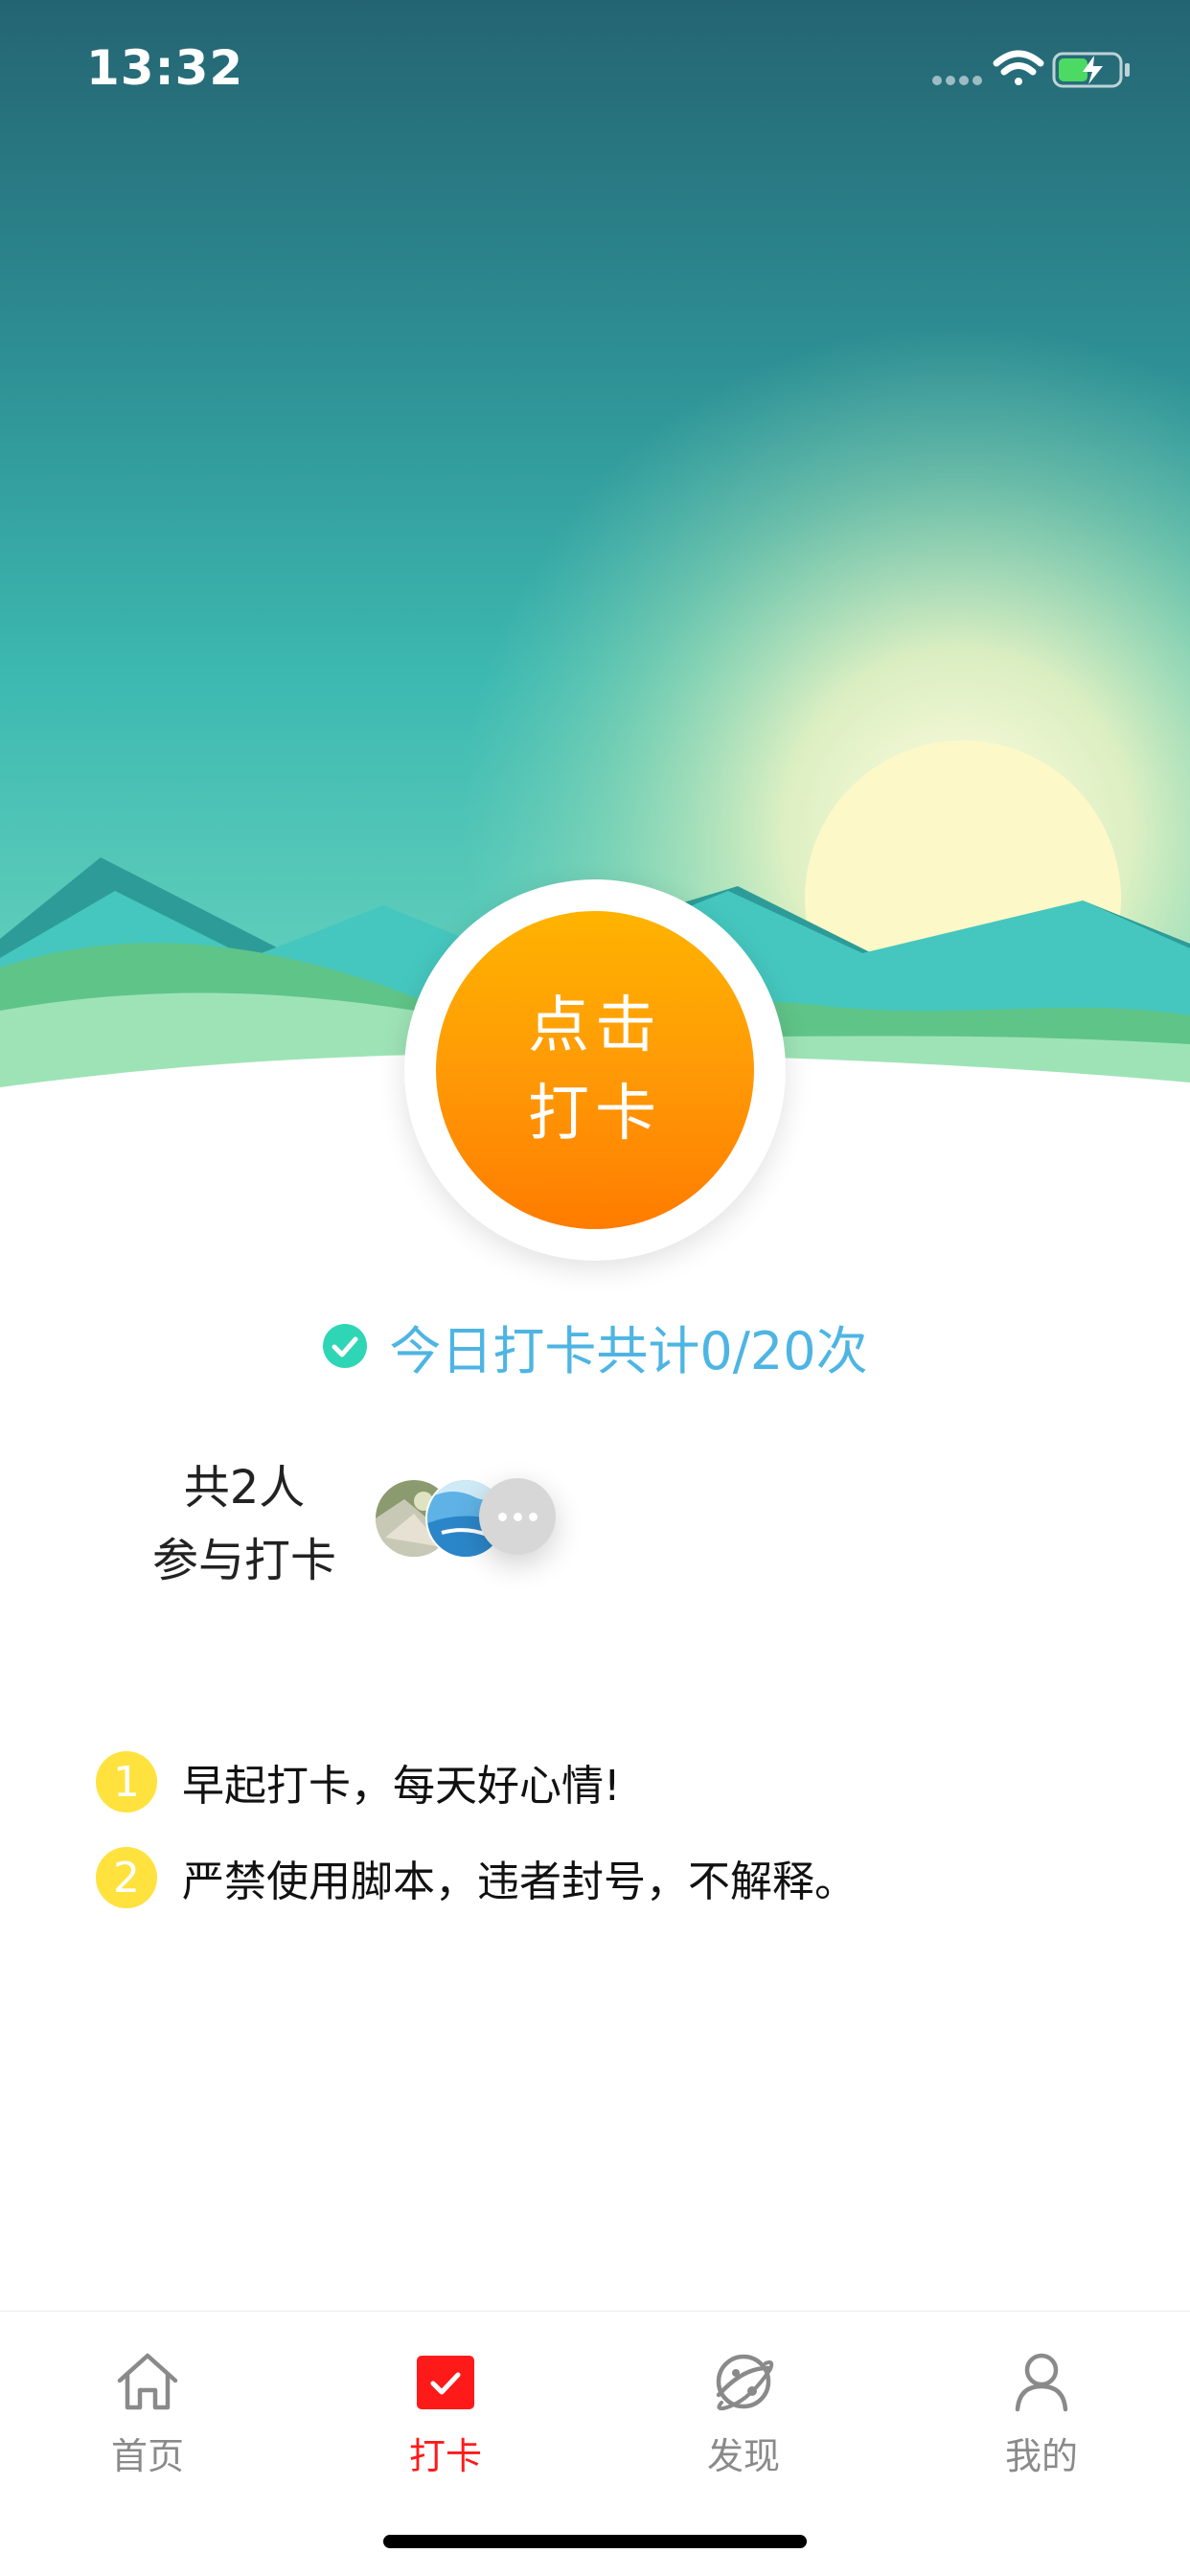 The image size is (1190, 2576). I want to click on rules-list: 1 早起打卡，每天好心情! 2 严禁使用脚本，违者封号，不解释。, so click(599, 1845).